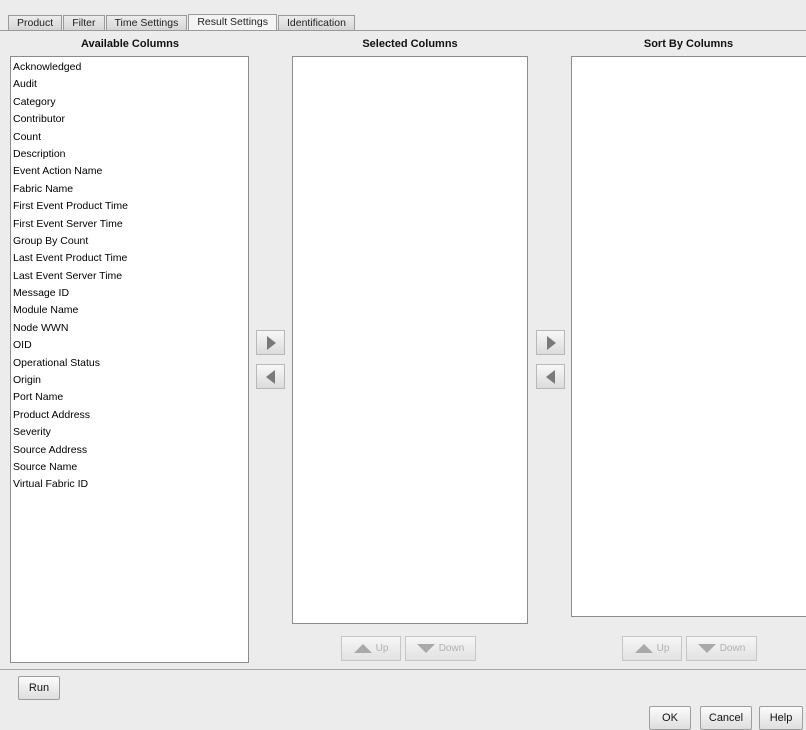  What do you see at coordinates (688, 44) in the screenshot?
I see `sort-columns-title: Sort By Columns` at bounding box center [688, 44].